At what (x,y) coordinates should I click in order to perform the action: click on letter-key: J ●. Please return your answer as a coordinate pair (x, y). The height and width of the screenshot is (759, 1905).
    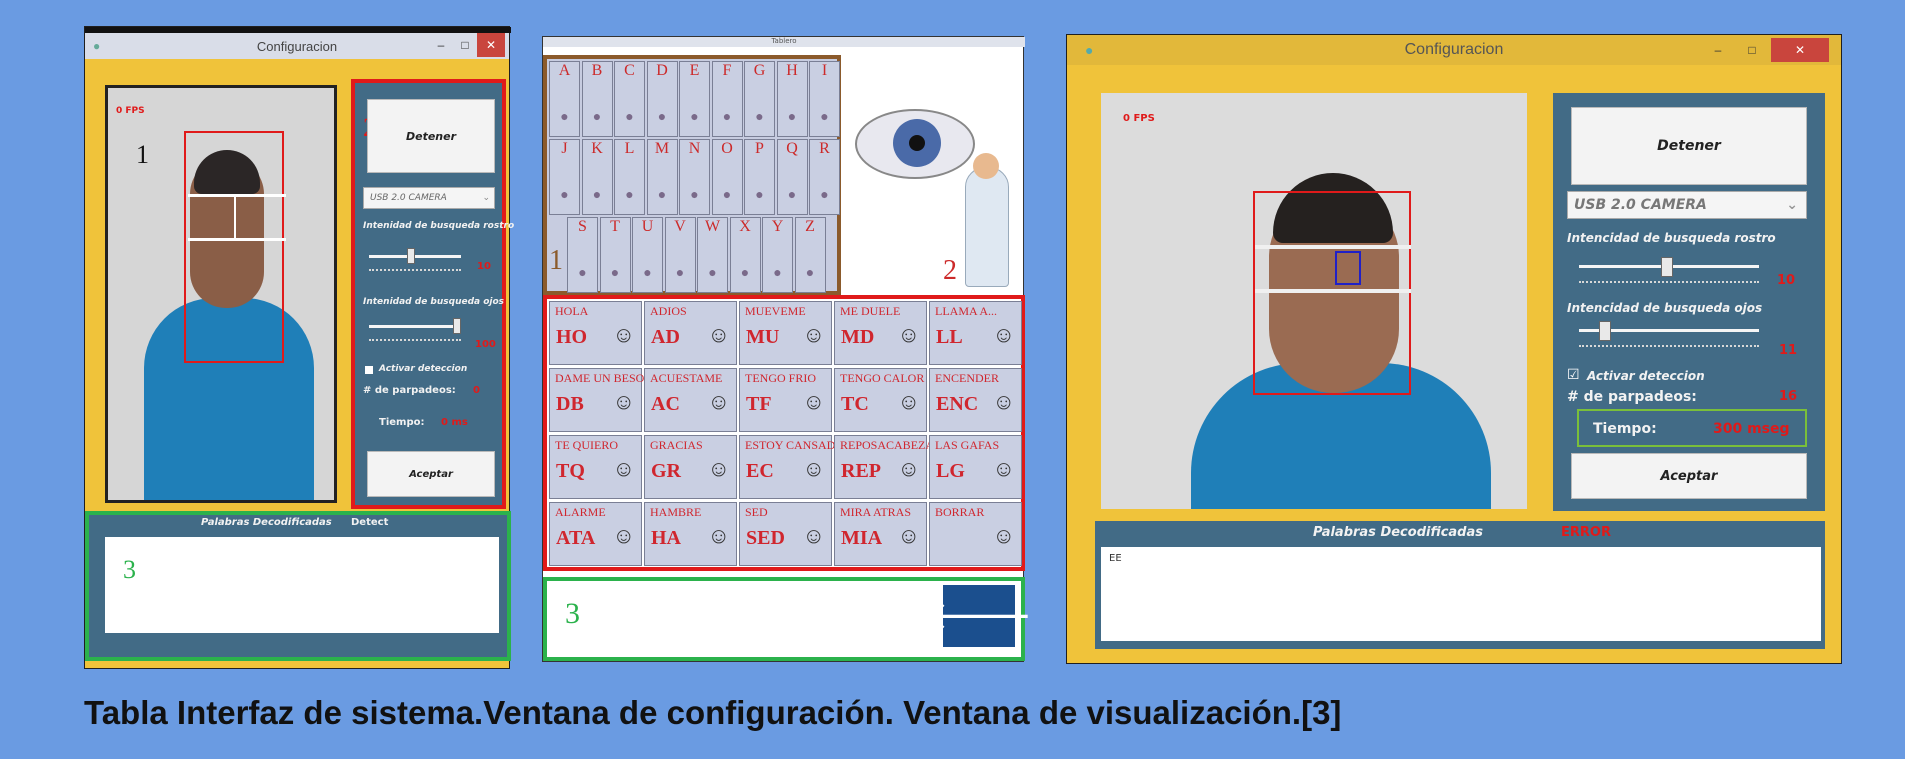
    Looking at the image, I should click on (564, 177).